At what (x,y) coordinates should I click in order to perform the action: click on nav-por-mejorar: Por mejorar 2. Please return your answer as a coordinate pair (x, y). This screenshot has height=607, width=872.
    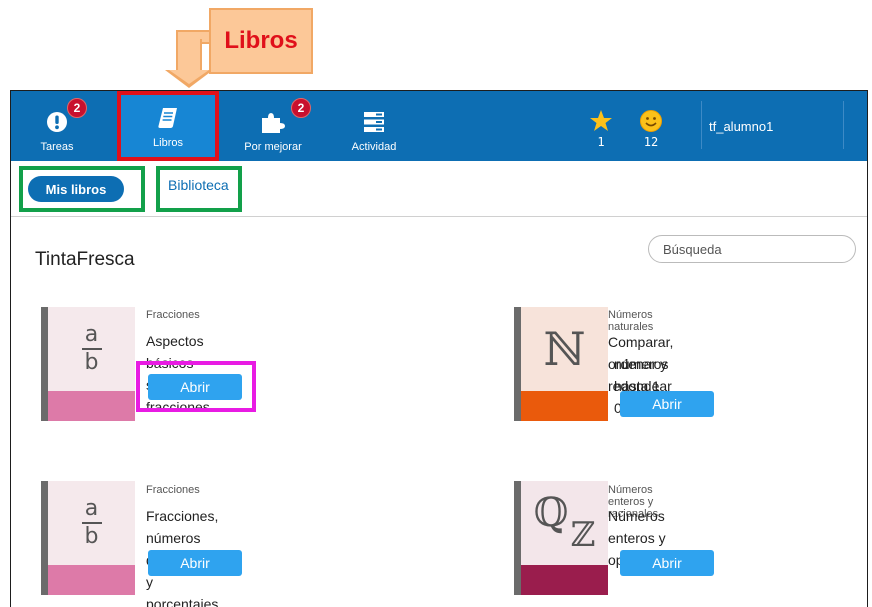
    Looking at the image, I should click on (273, 126).